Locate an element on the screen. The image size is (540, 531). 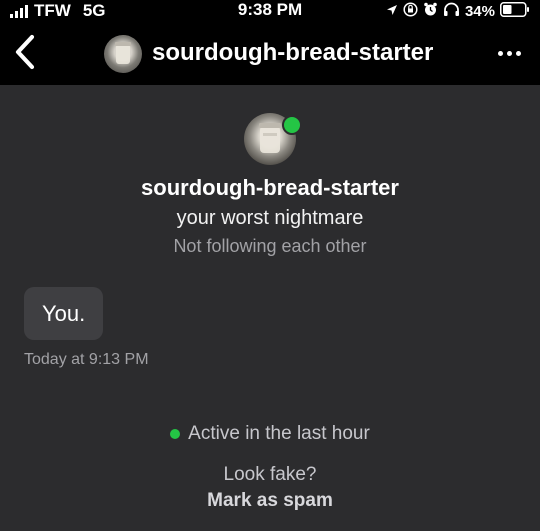
header-avatar is located at coordinates (123, 54).